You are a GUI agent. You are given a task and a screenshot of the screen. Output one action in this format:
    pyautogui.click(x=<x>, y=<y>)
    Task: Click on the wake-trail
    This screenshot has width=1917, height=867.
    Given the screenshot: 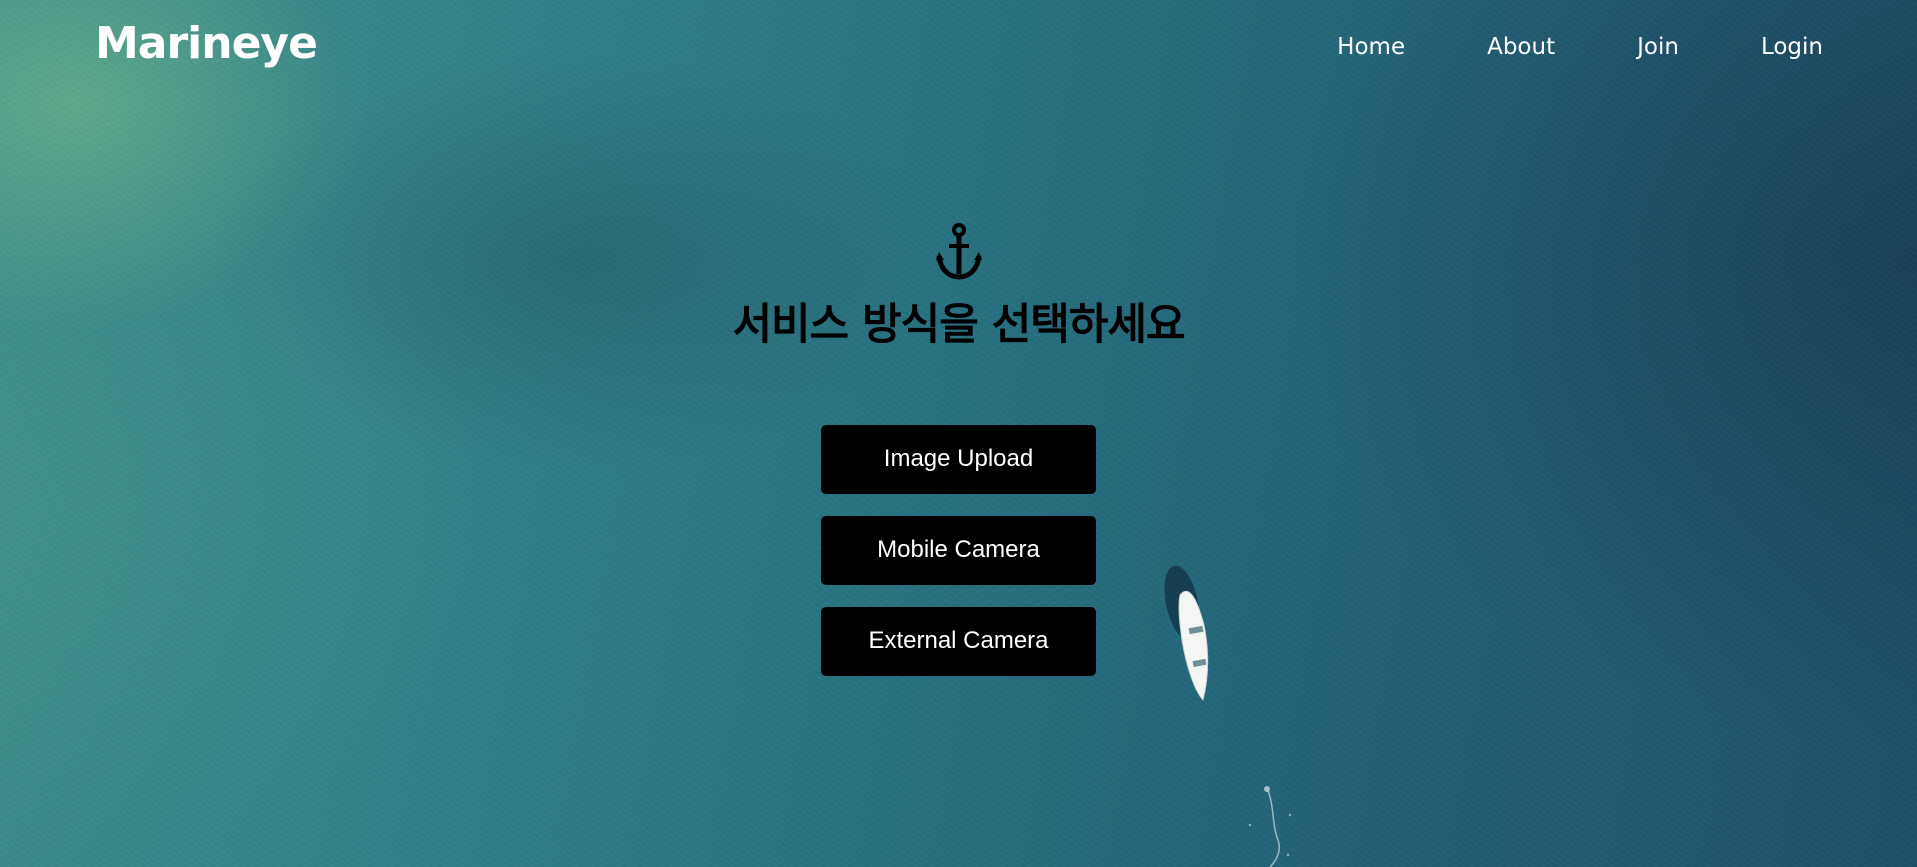 What is the action you would take?
    pyautogui.click(x=1270, y=826)
    